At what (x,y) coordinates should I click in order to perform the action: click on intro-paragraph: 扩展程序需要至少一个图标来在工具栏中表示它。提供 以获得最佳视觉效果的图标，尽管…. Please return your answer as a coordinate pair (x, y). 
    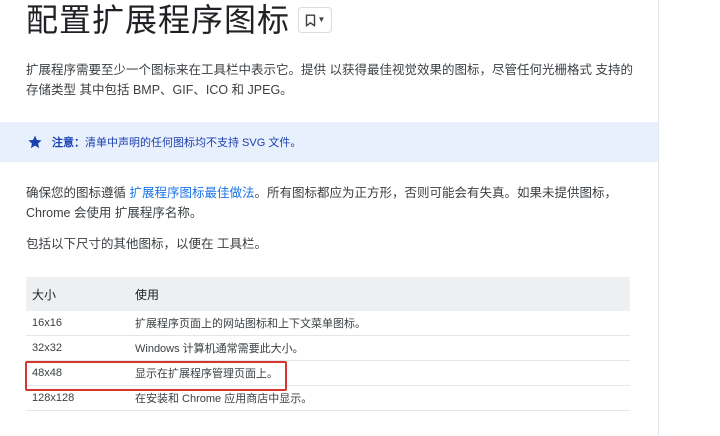
    Looking at the image, I should click on (329, 80).